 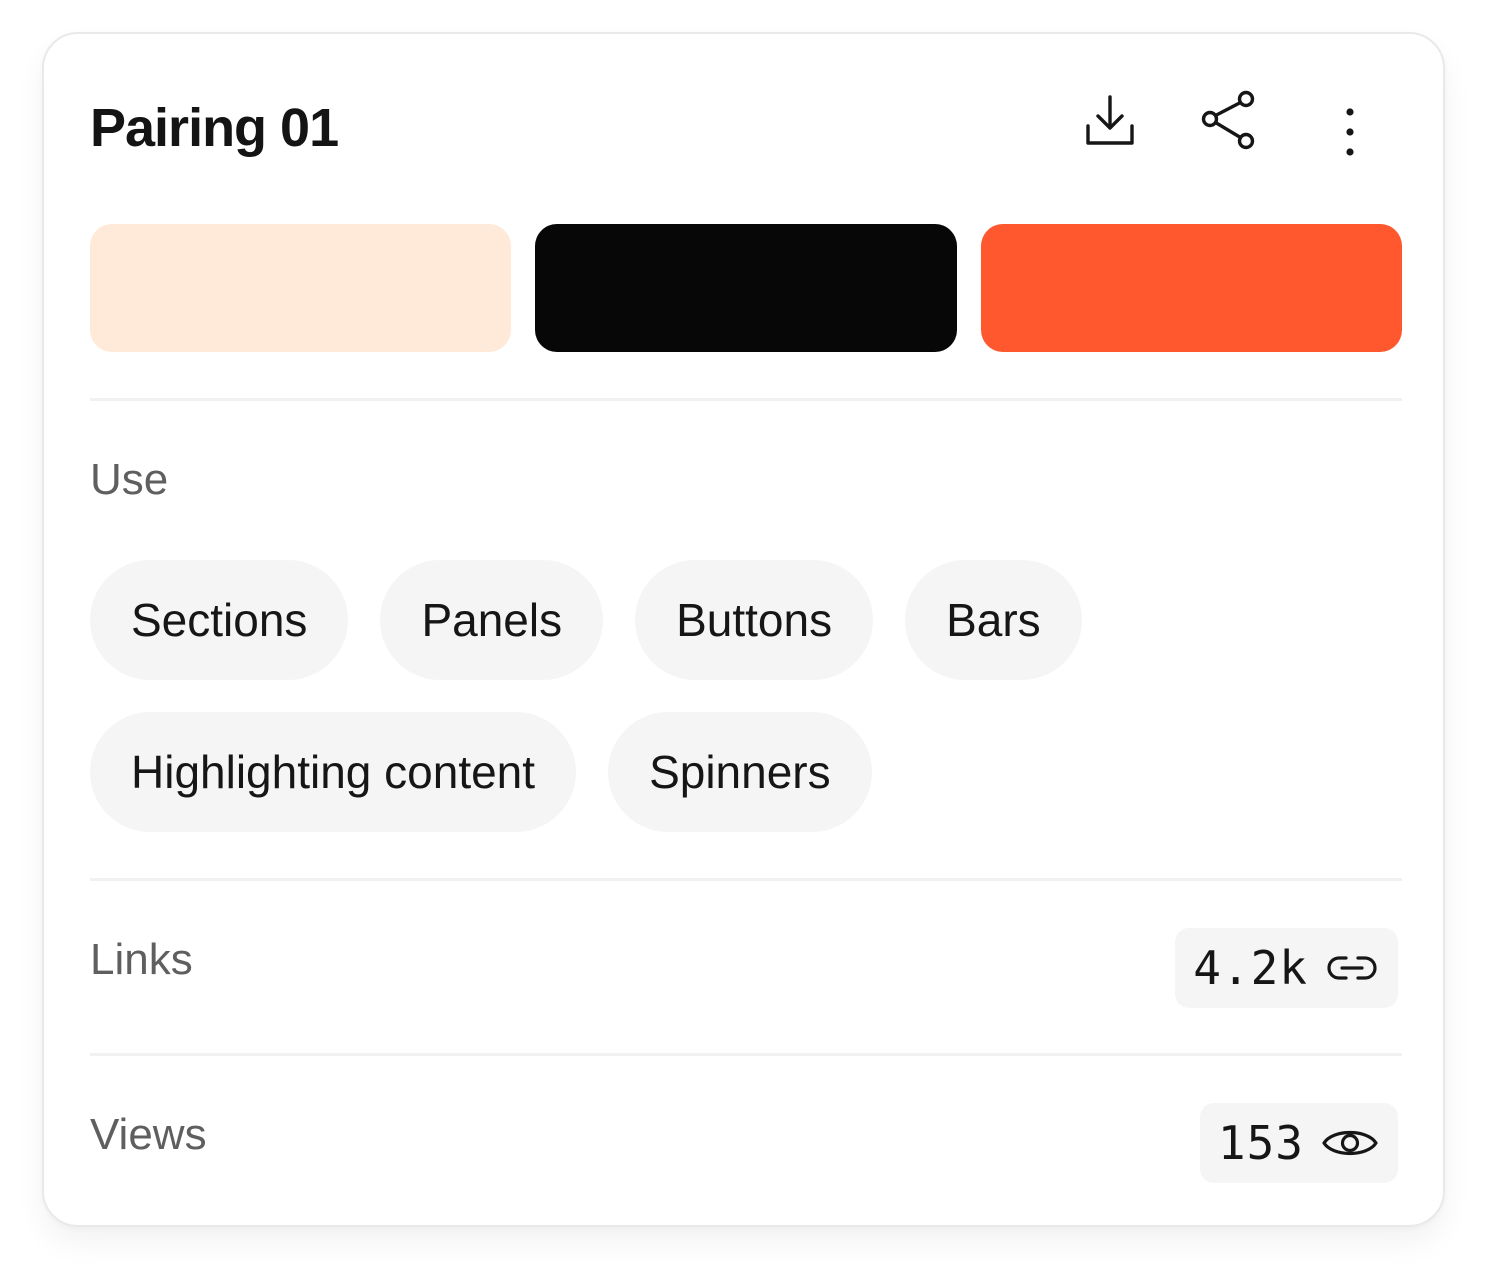 I want to click on links-count: 4.2k, so click(x=1250, y=968).